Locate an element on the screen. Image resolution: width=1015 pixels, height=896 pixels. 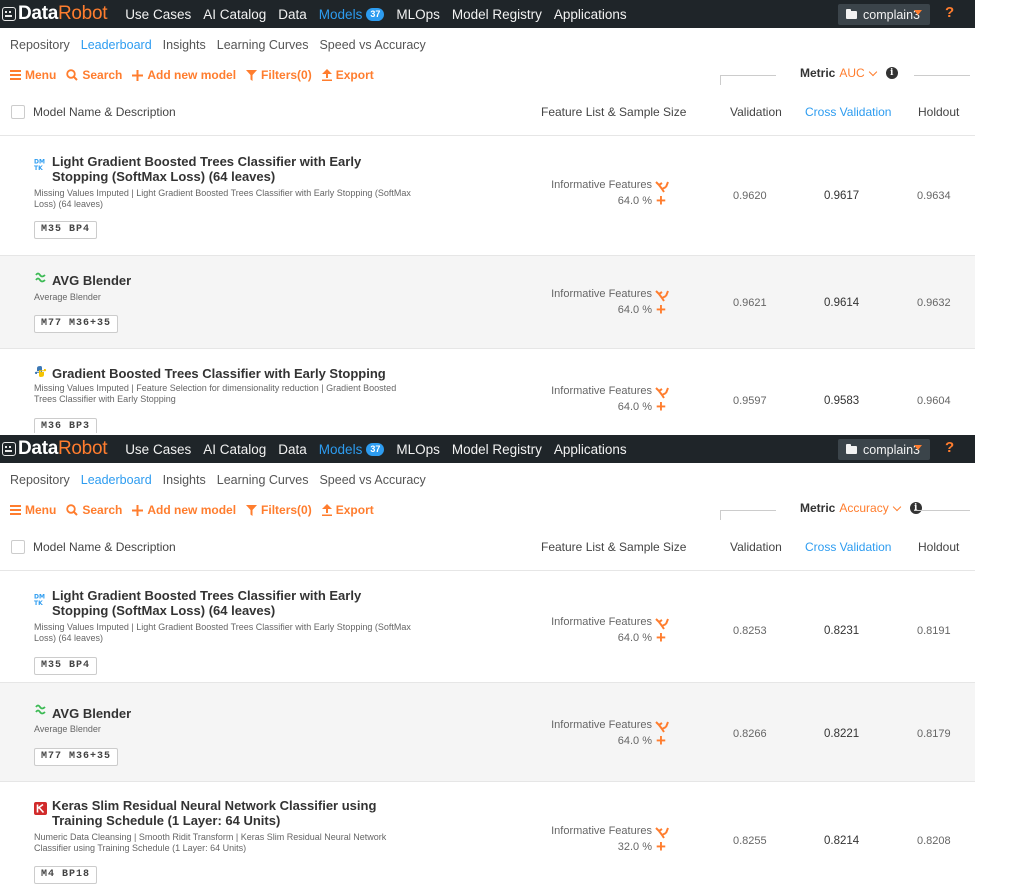
metric-selector: Metric Accuracy i is located at coordinates (861, 508).